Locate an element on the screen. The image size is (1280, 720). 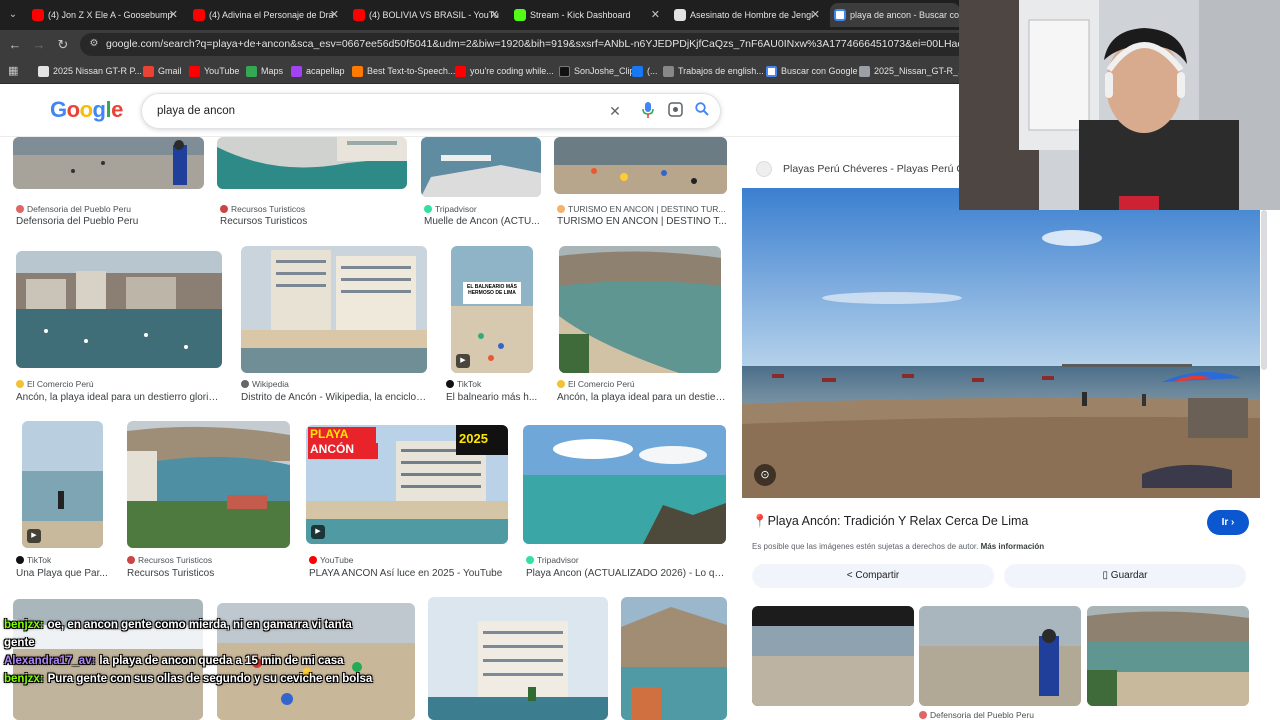
result-caption: Defensoria del Pueblo Peru is located at coordinates (111, 221).